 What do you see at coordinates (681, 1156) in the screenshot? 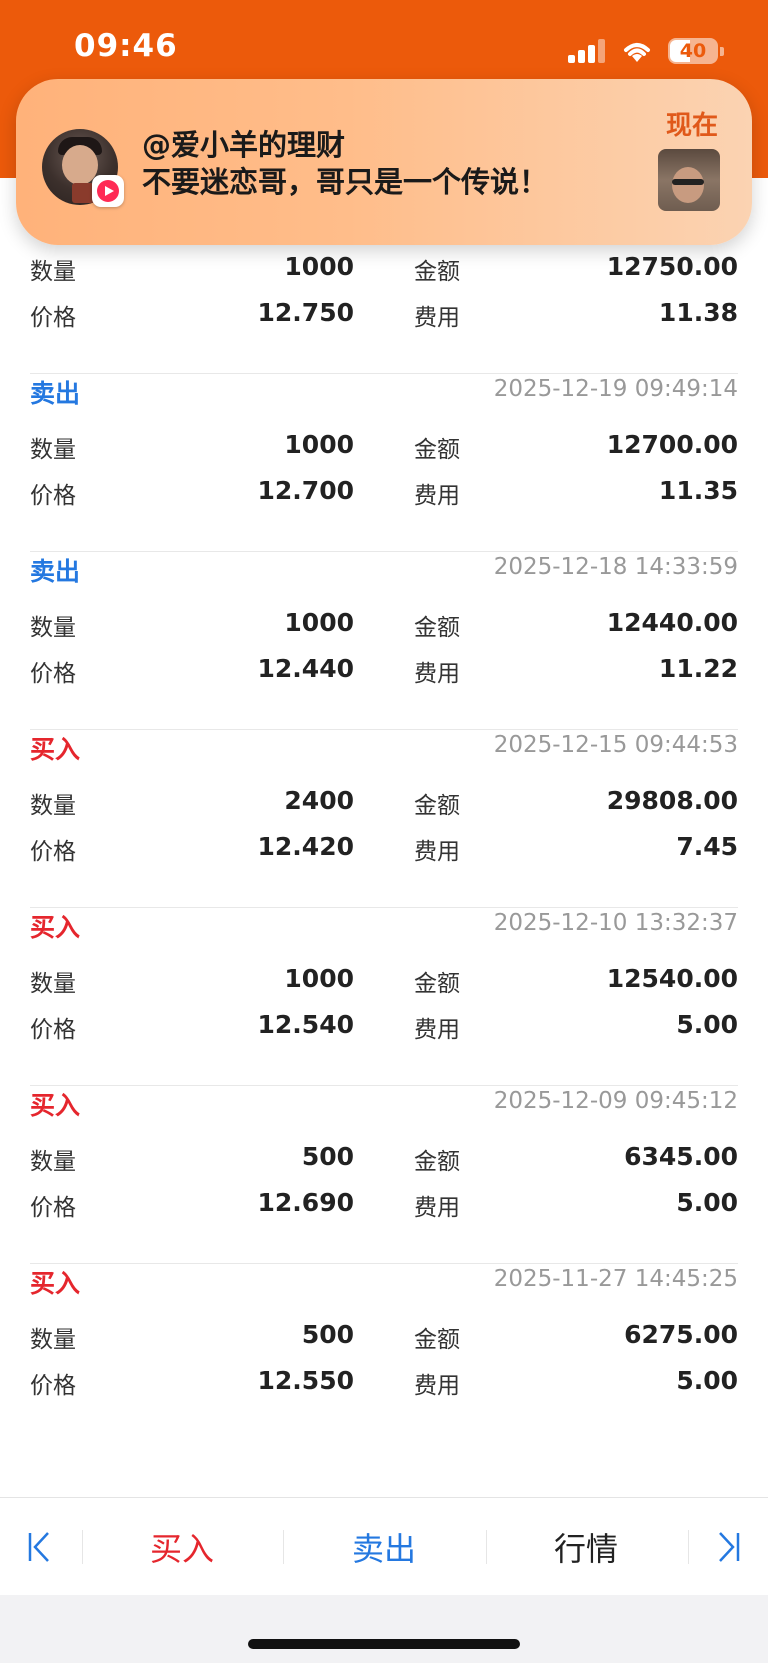
I see `amount-value: 6345.00` at bounding box center [681, 1156].